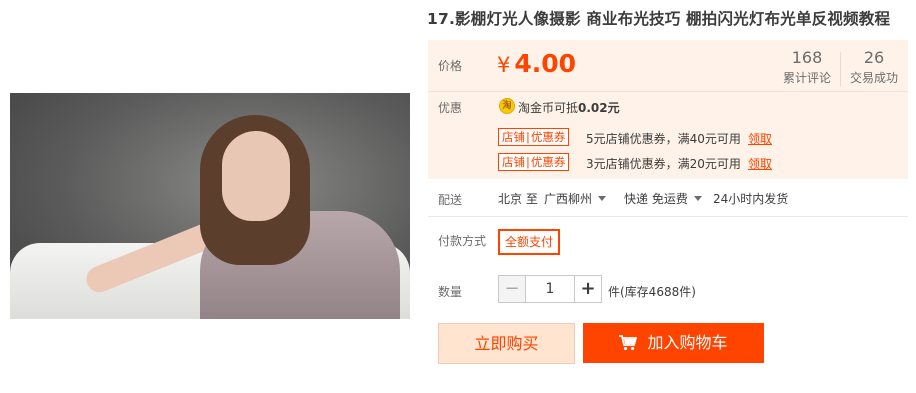  What do you see at coordinates (659, 19) in the screenshot?
I see `product-title: 17.影棚灯光人像摄影 商业布光技巧 棚拍闪光灯布光单反视频教程` at bounding box center [659, 19].